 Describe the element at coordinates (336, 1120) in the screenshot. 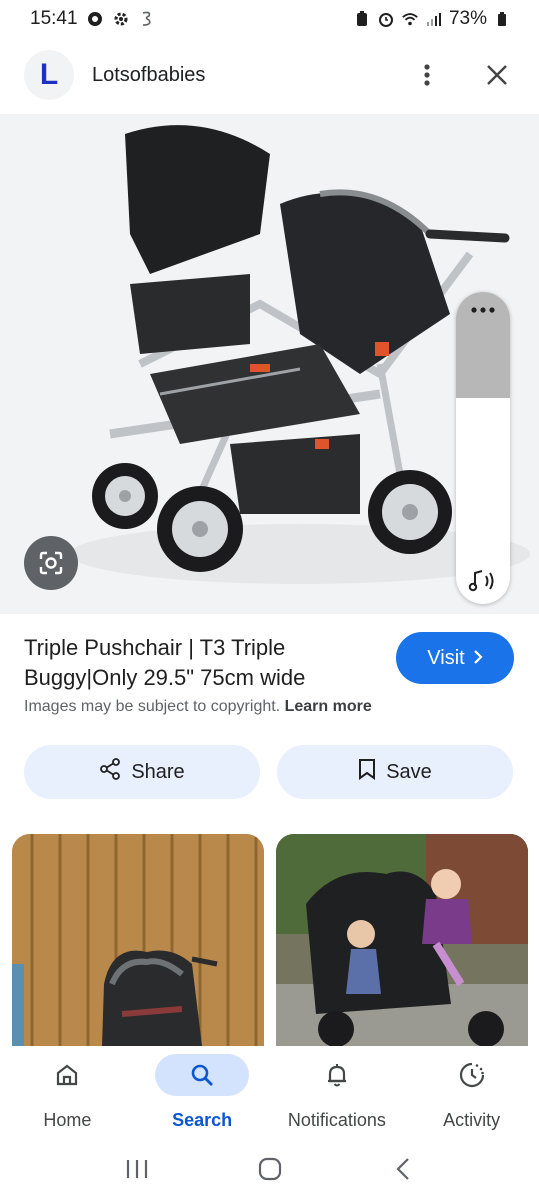

I see `nav-label-notifications: Notifications` at that location.